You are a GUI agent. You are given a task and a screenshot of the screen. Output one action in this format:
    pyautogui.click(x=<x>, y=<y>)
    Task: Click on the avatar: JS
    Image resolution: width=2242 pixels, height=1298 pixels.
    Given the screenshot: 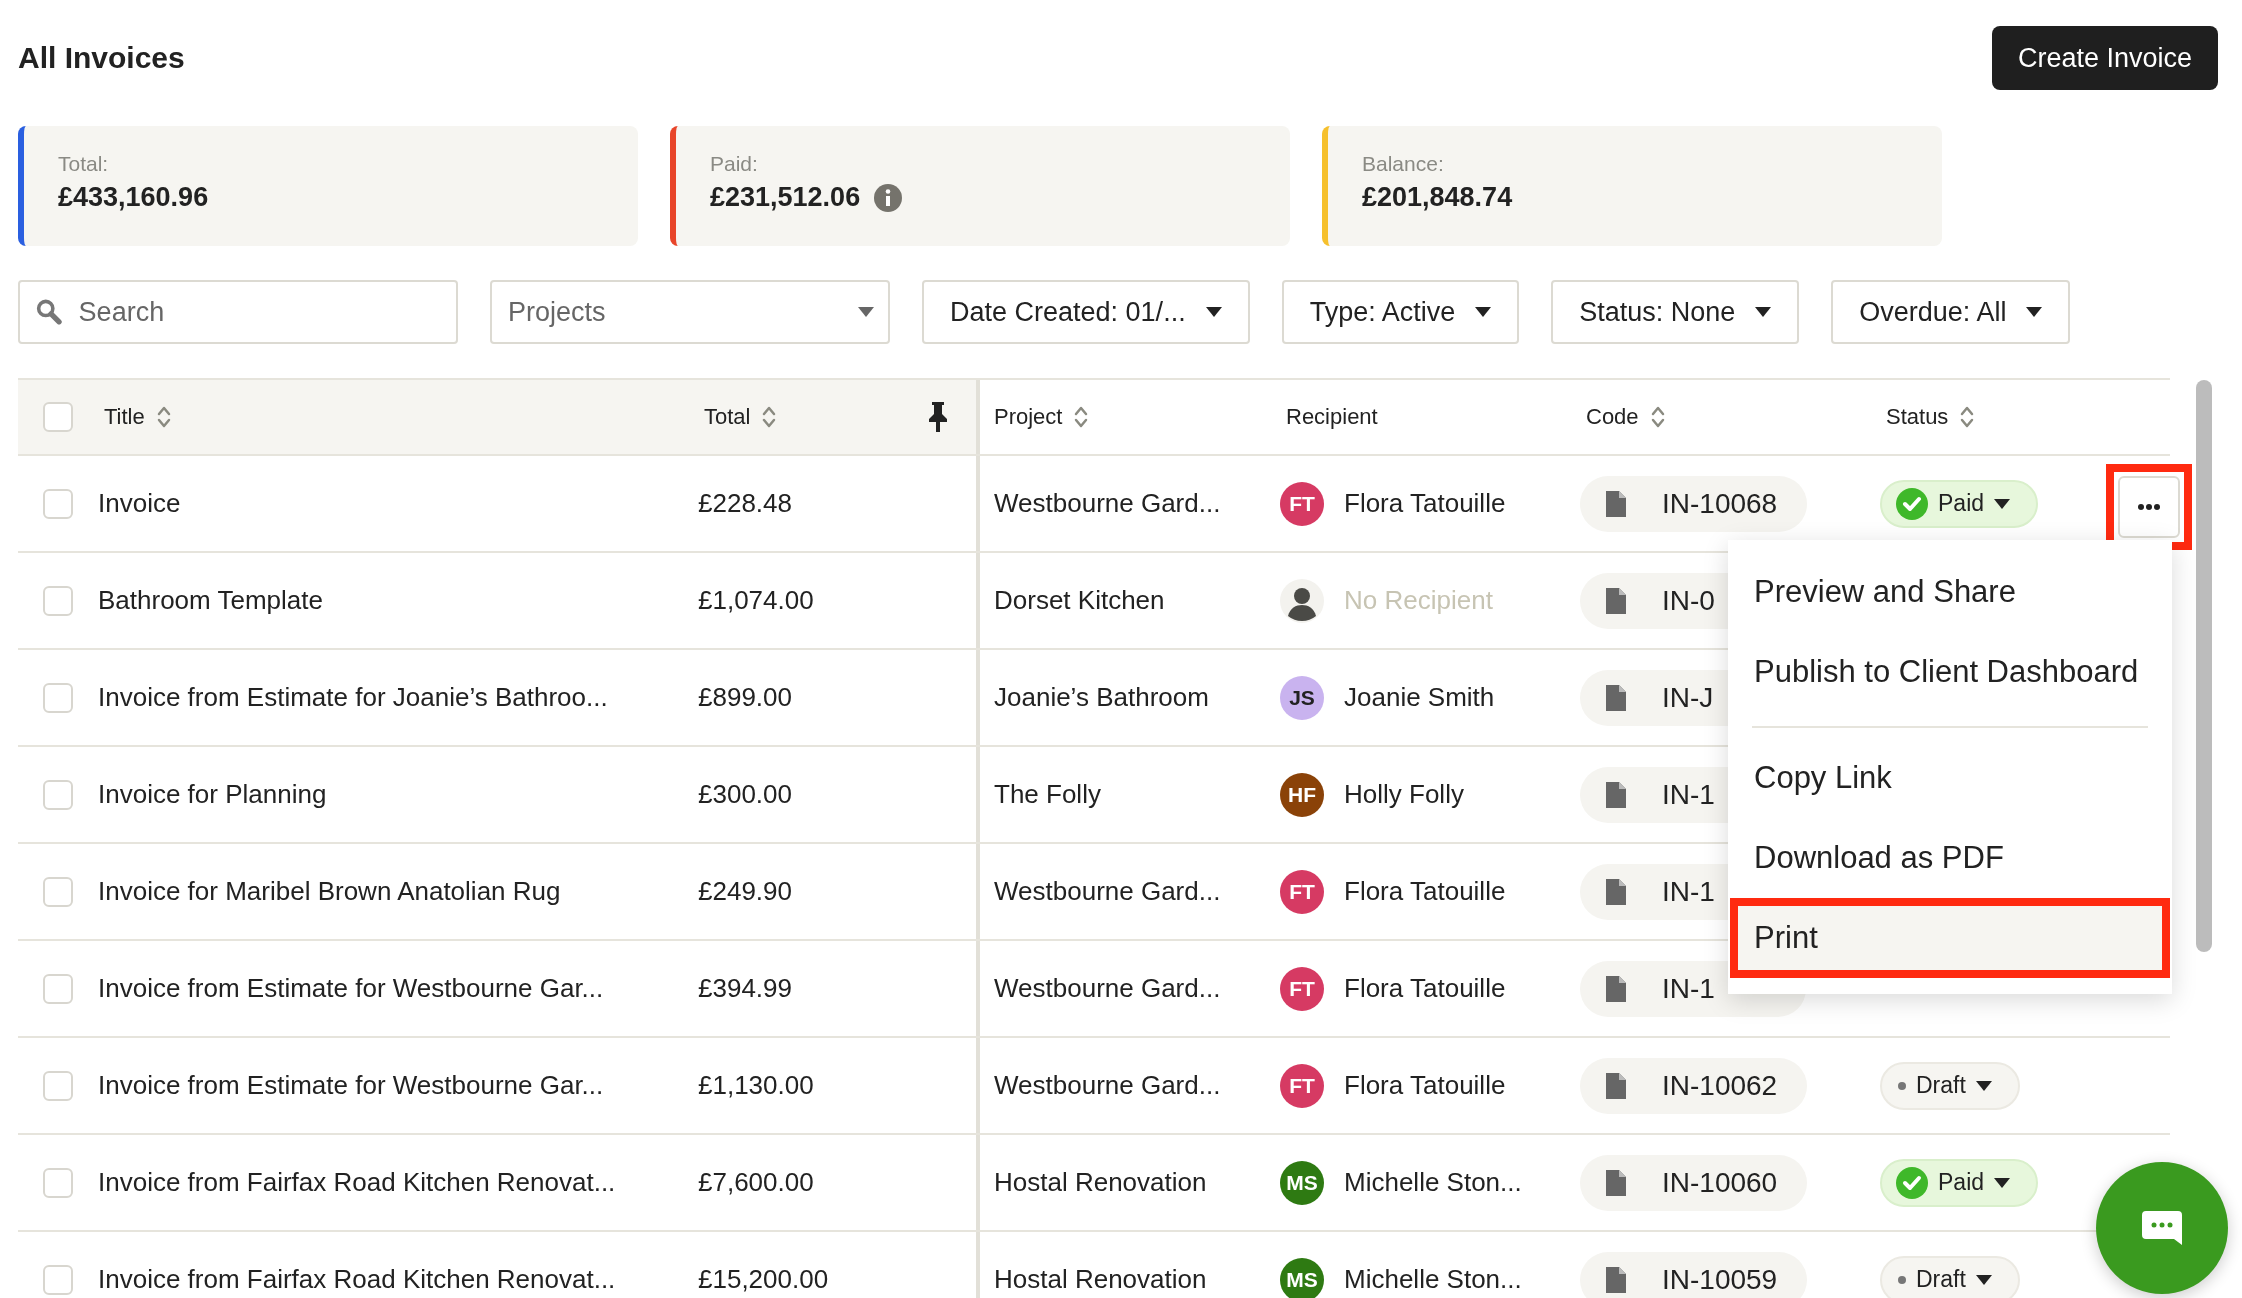 What is the action you would take?
    pyautogui.click(x=1302, y=697)
    